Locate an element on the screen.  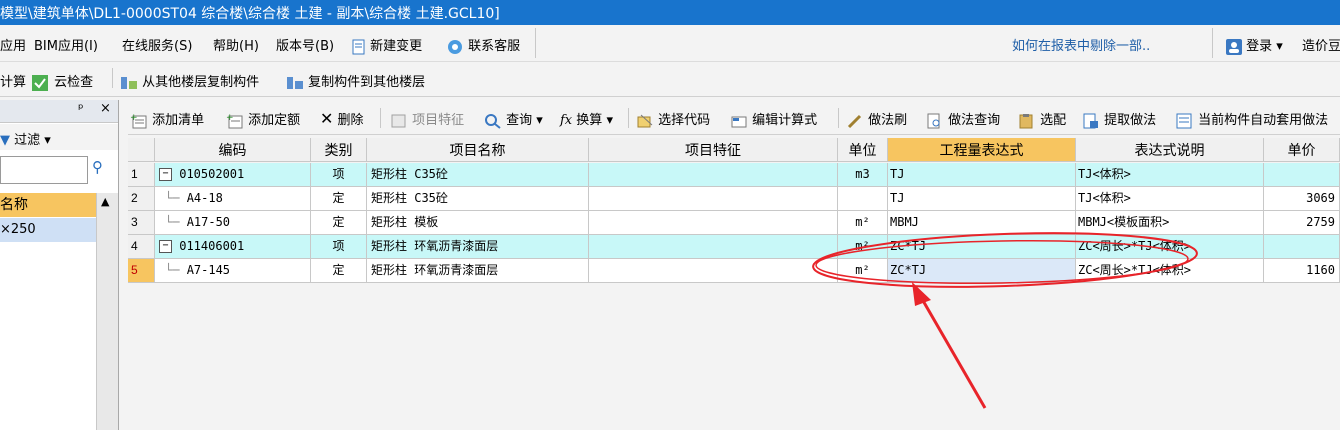
arrow-shaft is located at coordinates (951, 350).